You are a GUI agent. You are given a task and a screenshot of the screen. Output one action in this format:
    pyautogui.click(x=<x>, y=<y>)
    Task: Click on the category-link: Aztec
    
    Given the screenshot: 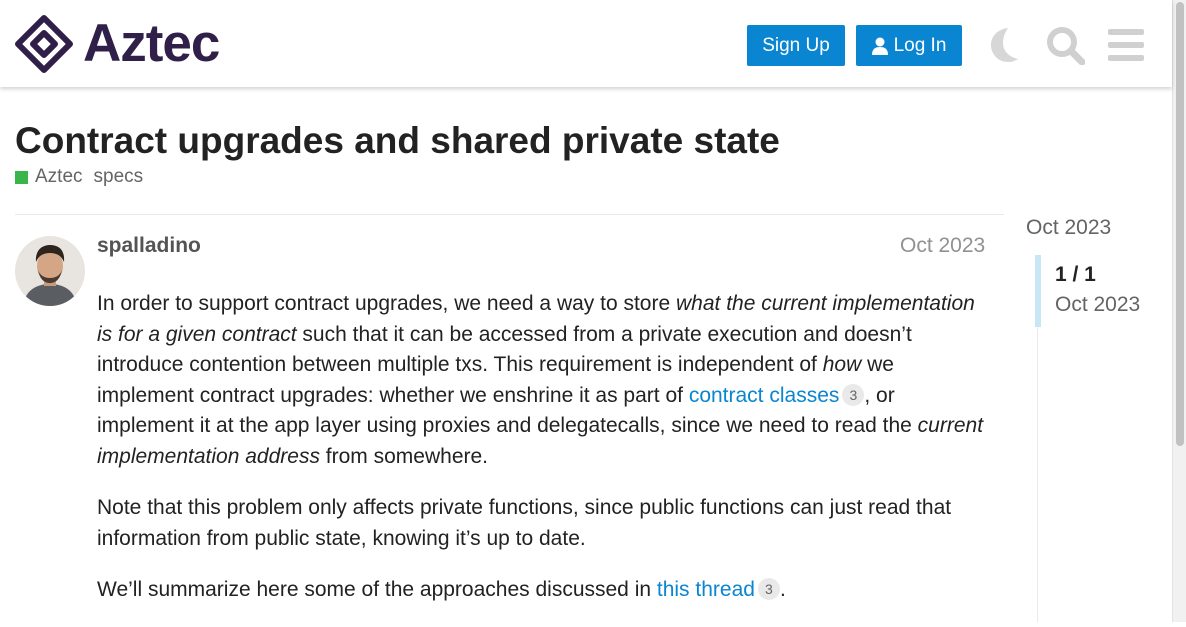 What is the action you would take?
    pyautogui.click(x=59, y=177)
    